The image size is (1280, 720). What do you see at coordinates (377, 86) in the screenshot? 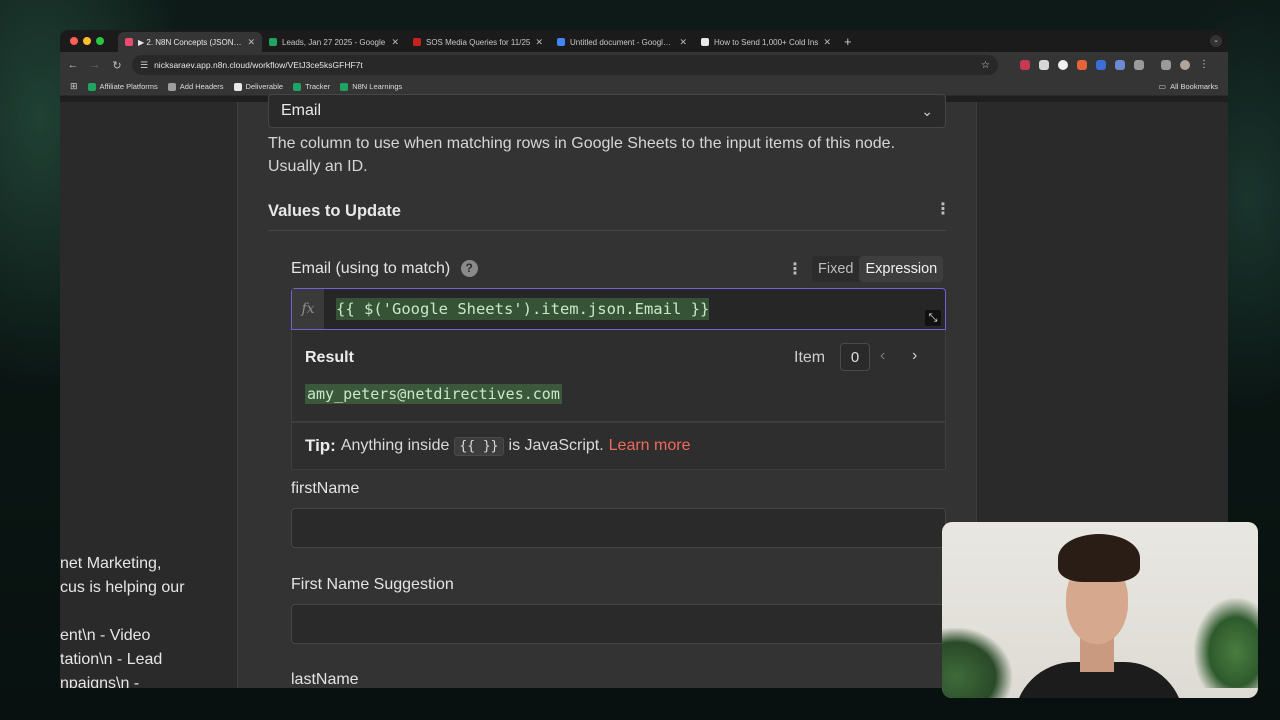
I see `bookmark-label: N8N Learnings` at bounding box center [377, 86].